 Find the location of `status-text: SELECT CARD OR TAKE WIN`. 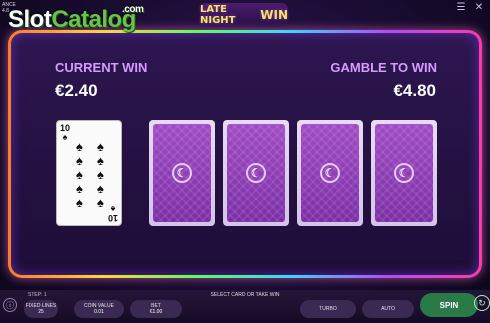

status-text: SELECT CARD OR TAKE WIN is located at coordinates (245, 295).